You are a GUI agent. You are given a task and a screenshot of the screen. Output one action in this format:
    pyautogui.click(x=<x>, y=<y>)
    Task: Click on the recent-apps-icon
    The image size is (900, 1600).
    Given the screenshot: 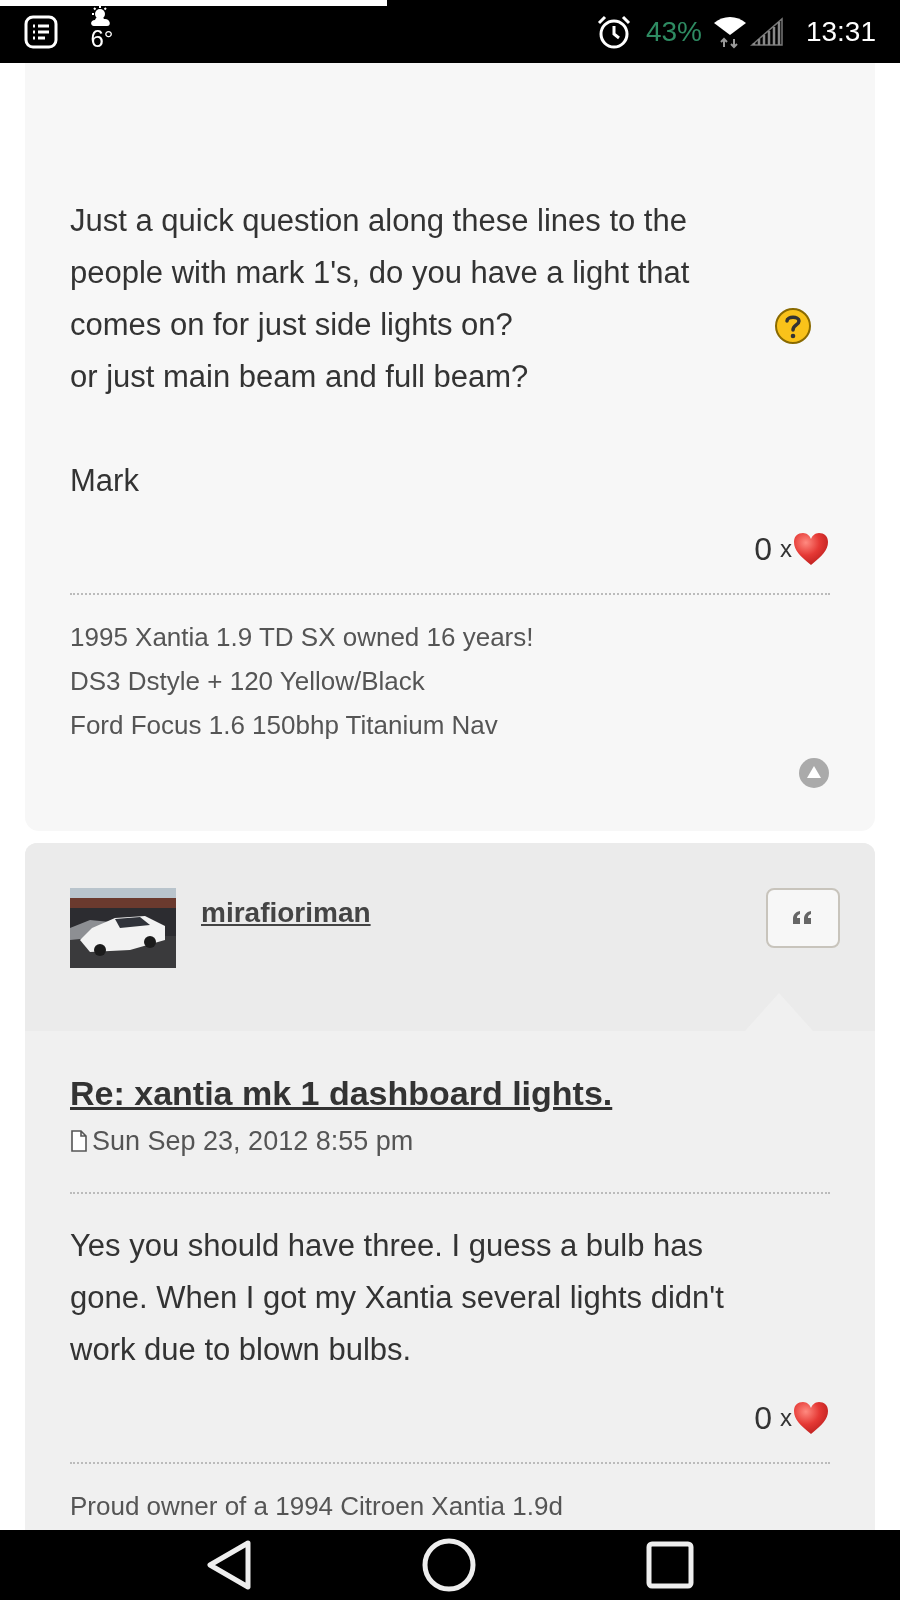 What is the action you would take?
    pyautogui.click(x=670, y=1565)
    